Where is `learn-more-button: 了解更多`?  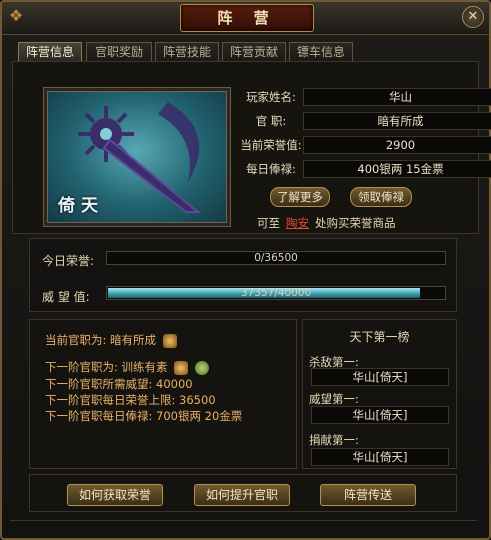 learn-more-button: 了解更多 is located at coordinates (300, 197).